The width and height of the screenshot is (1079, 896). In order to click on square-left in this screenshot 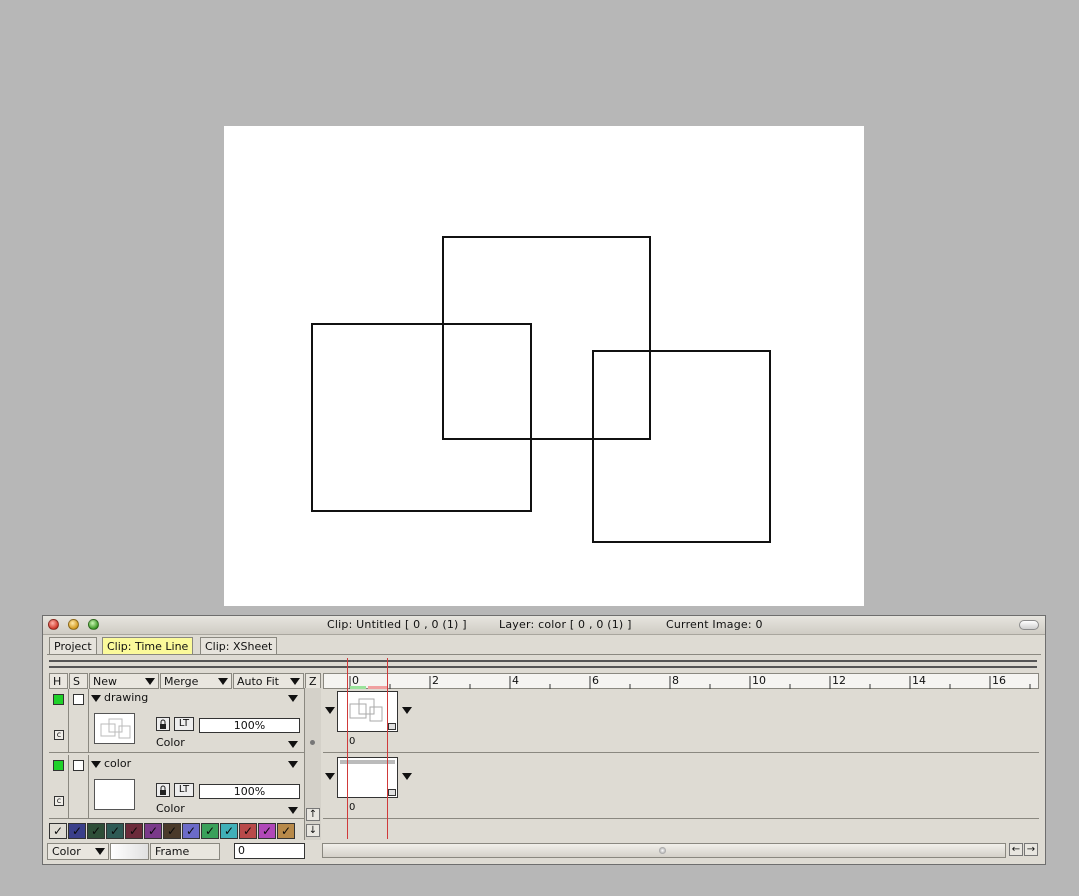, I will do `click(421, 417)`.